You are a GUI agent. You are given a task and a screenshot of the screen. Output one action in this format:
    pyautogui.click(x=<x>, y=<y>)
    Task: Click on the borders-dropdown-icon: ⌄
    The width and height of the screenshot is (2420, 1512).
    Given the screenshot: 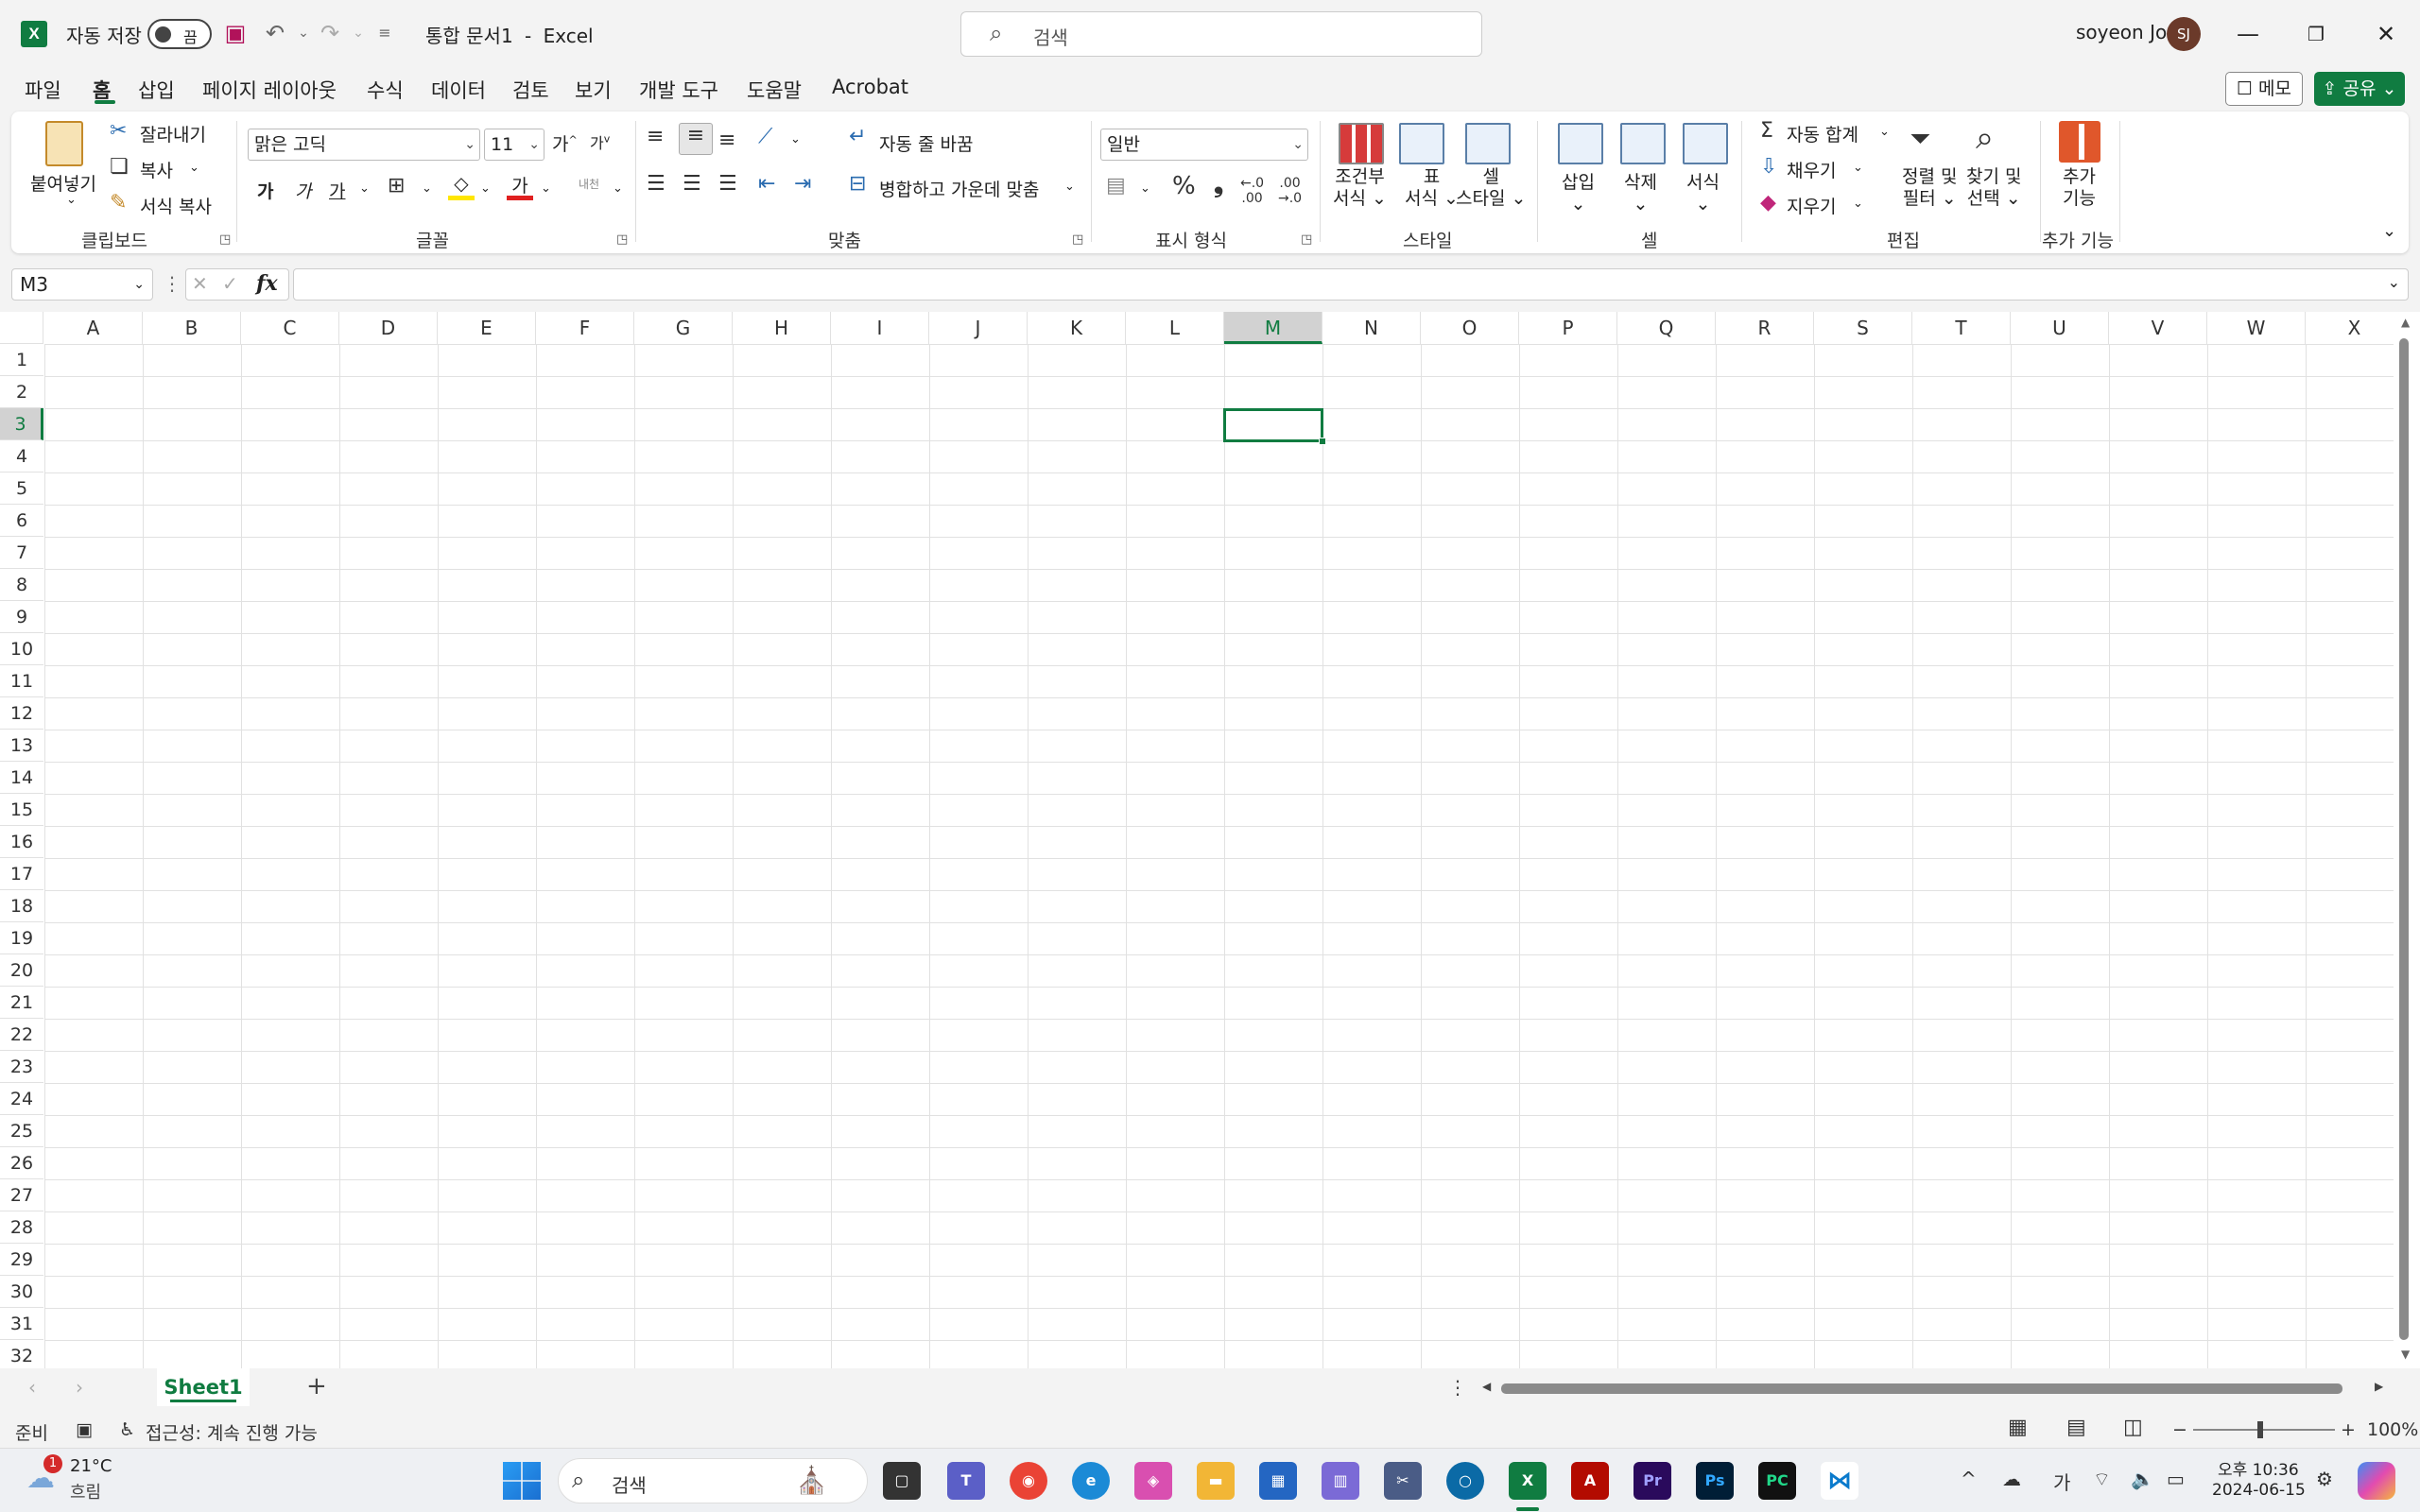 What is the action you would take?
    pyautogui.click(x=427, y=188)
    